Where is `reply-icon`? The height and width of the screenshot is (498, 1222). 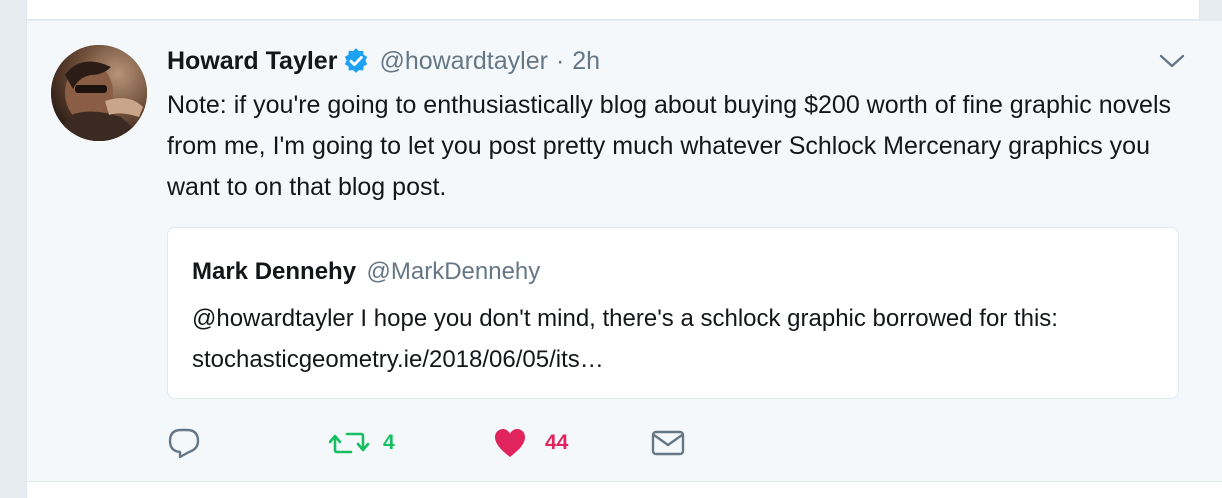 reply-icon is located at coordinates (184, 443).